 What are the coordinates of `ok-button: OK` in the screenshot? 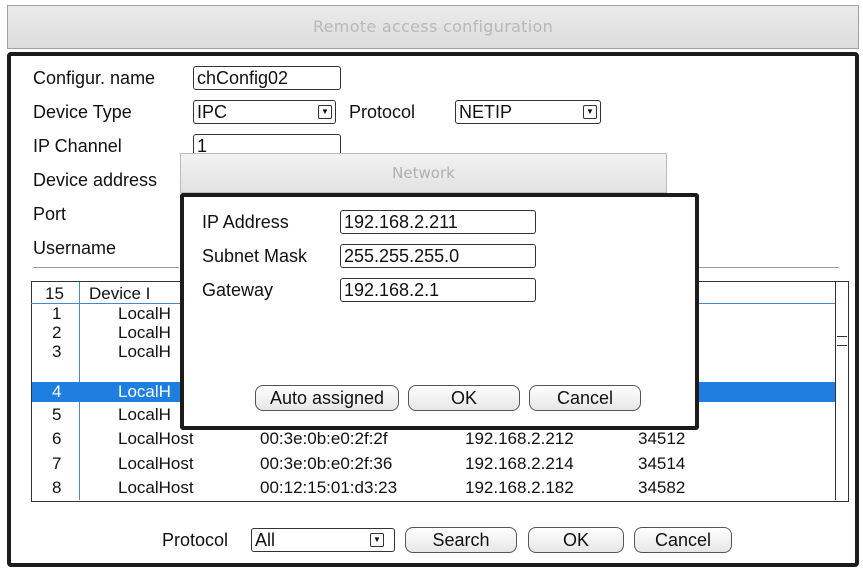 It's located at (576, 540).